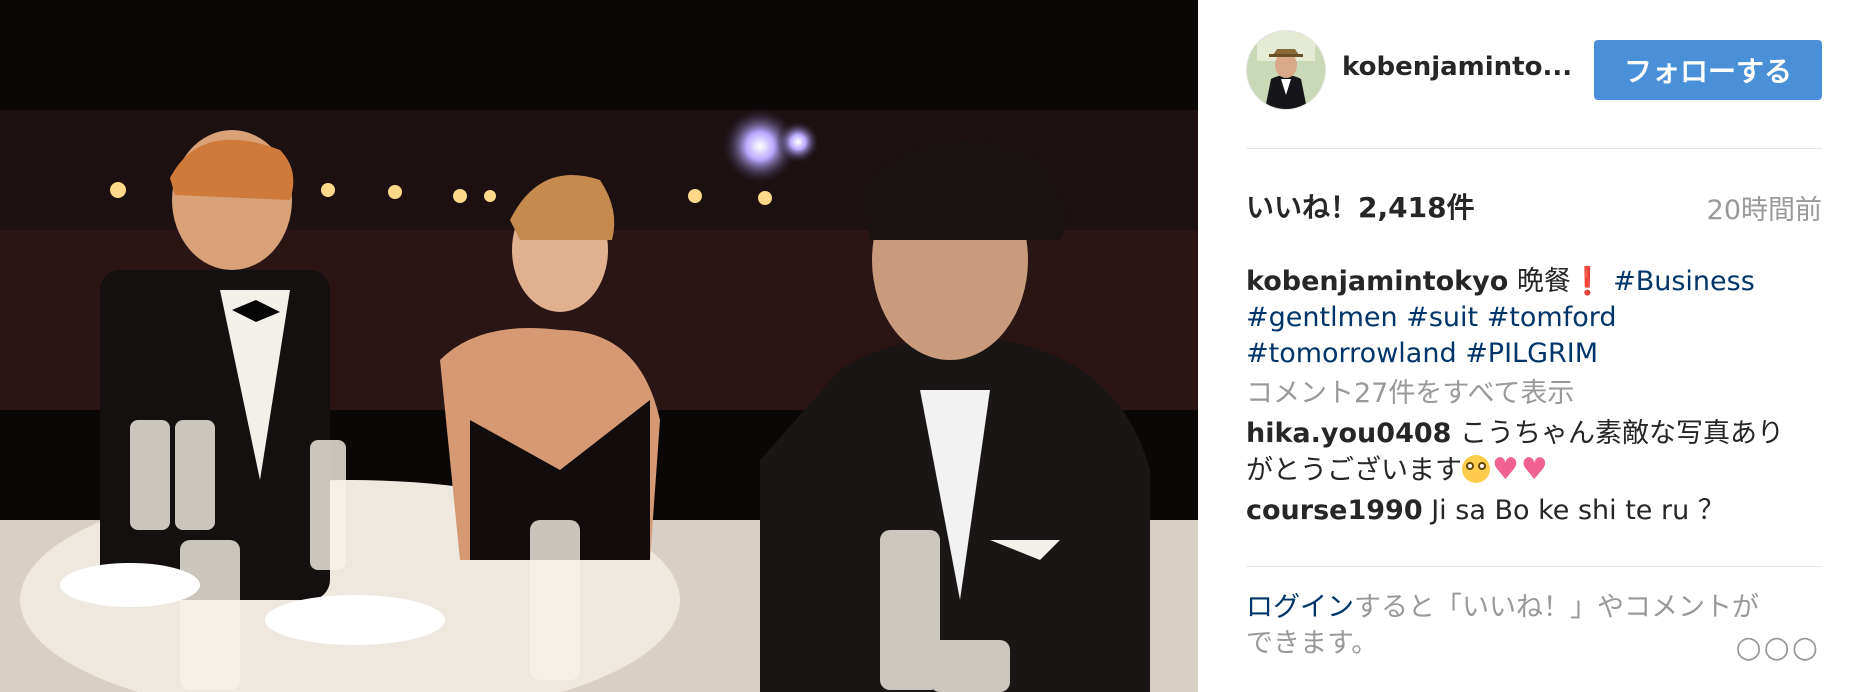  I want to click on login-prompt: ログインすると「いいね！」やコメントができます。, so click(1506, 626).